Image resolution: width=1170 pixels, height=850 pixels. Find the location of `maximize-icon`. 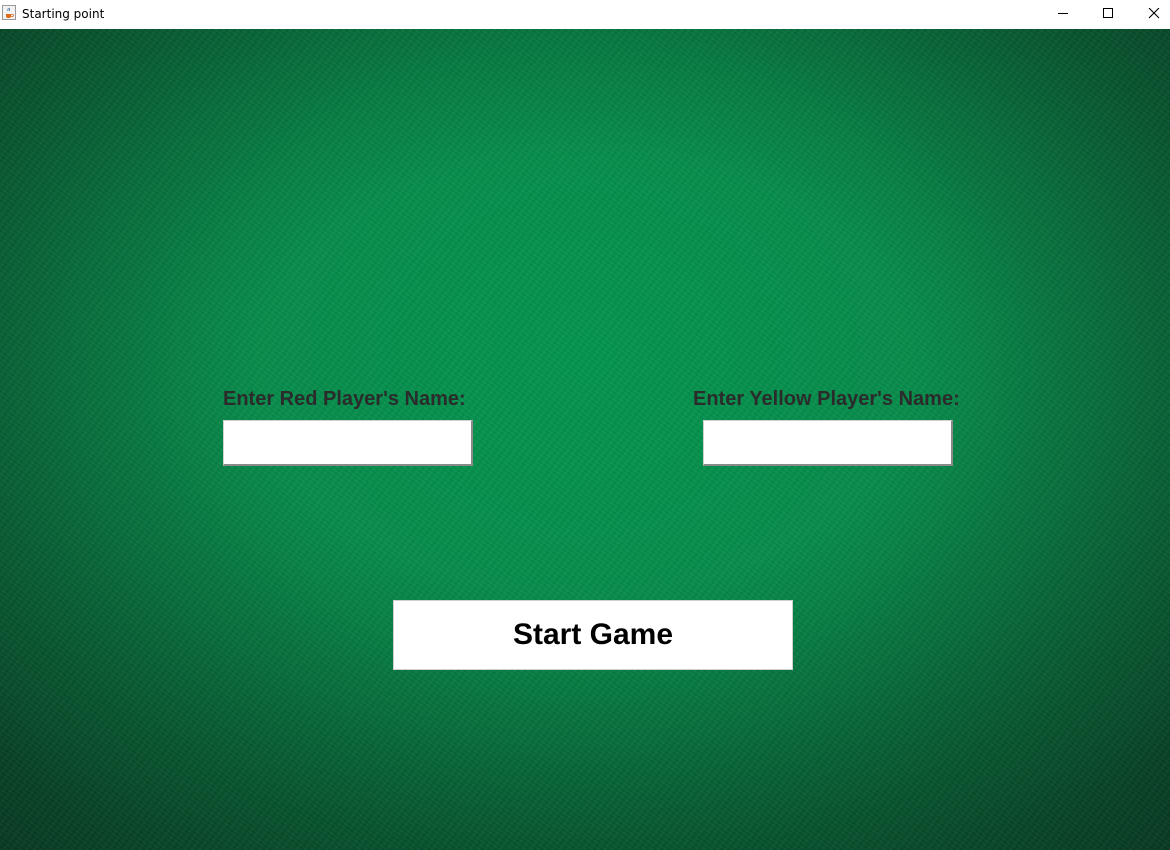

maximize-icon is located at coordinates (1108, 13).